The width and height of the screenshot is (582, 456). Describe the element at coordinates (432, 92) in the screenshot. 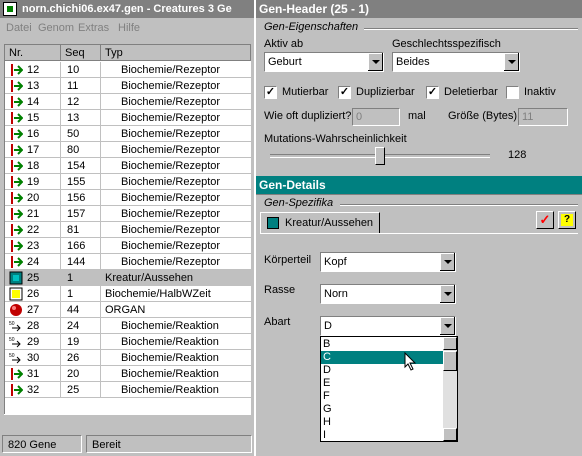

I see `deletierbar-checkbox: ✓` at that location.